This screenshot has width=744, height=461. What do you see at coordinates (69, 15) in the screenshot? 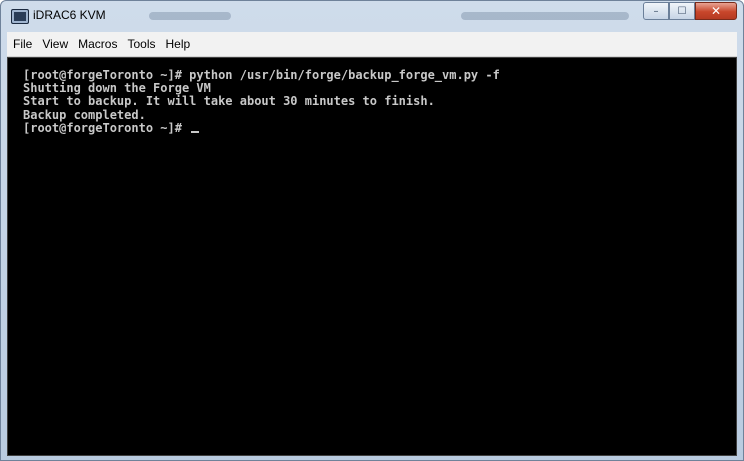
I see `window-title: iDRAC6 KVM` at bounding box center [69, 15].